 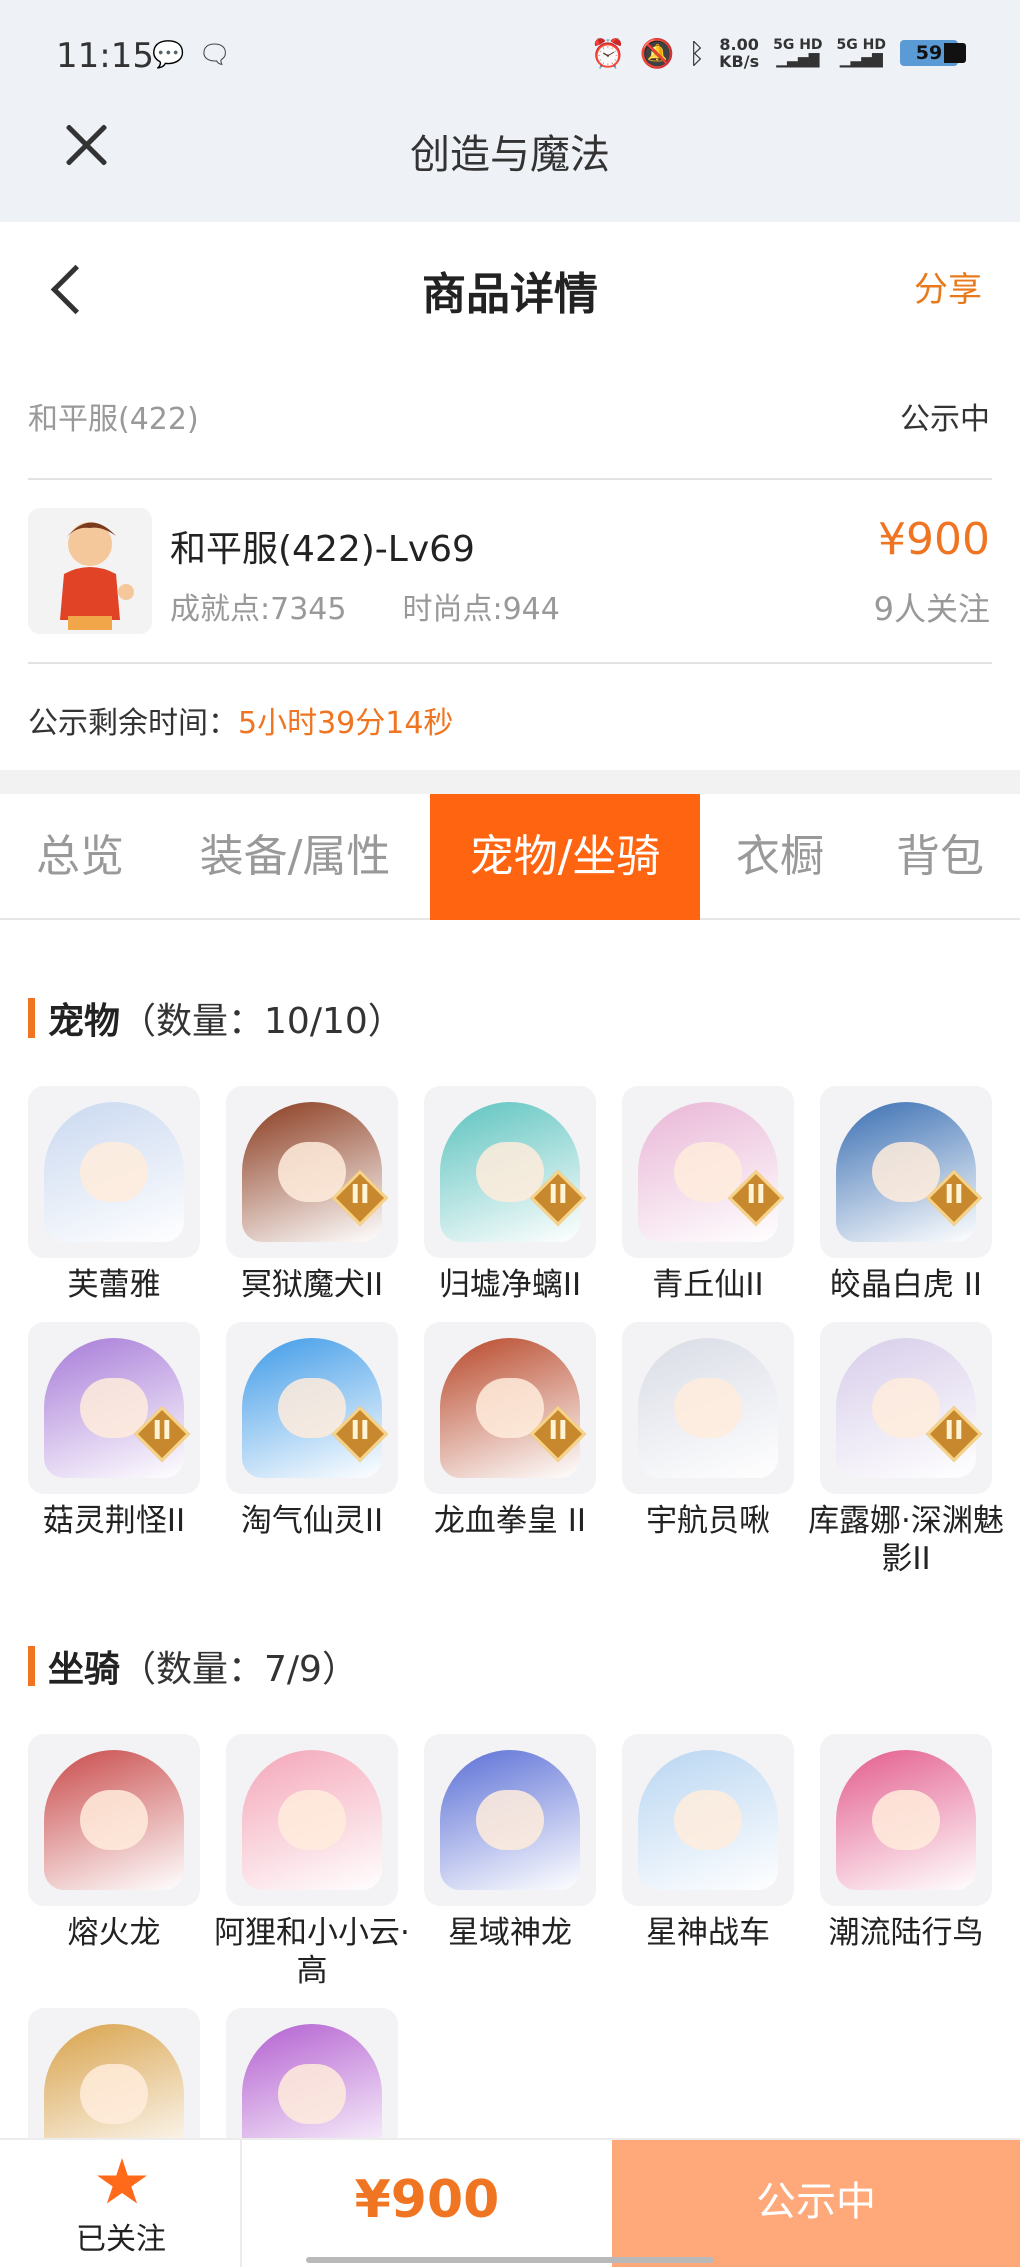 What do you see at coordinates (708, 1285) in the screenshot?
I see `item-name: 青丘仙II` at bounding box center [708, 1285].